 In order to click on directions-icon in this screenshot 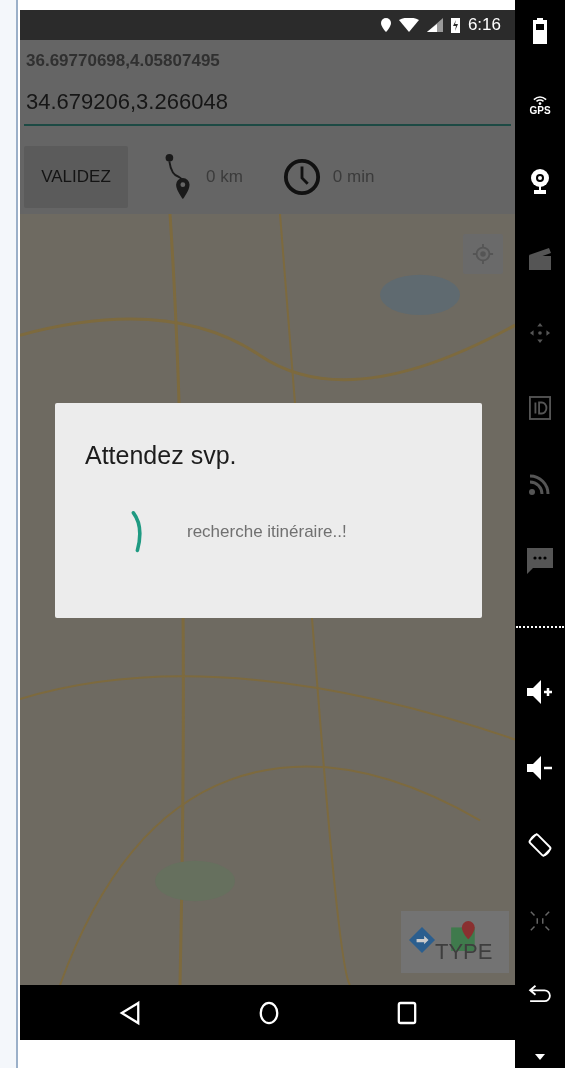, I will do `click(422, 940)`.